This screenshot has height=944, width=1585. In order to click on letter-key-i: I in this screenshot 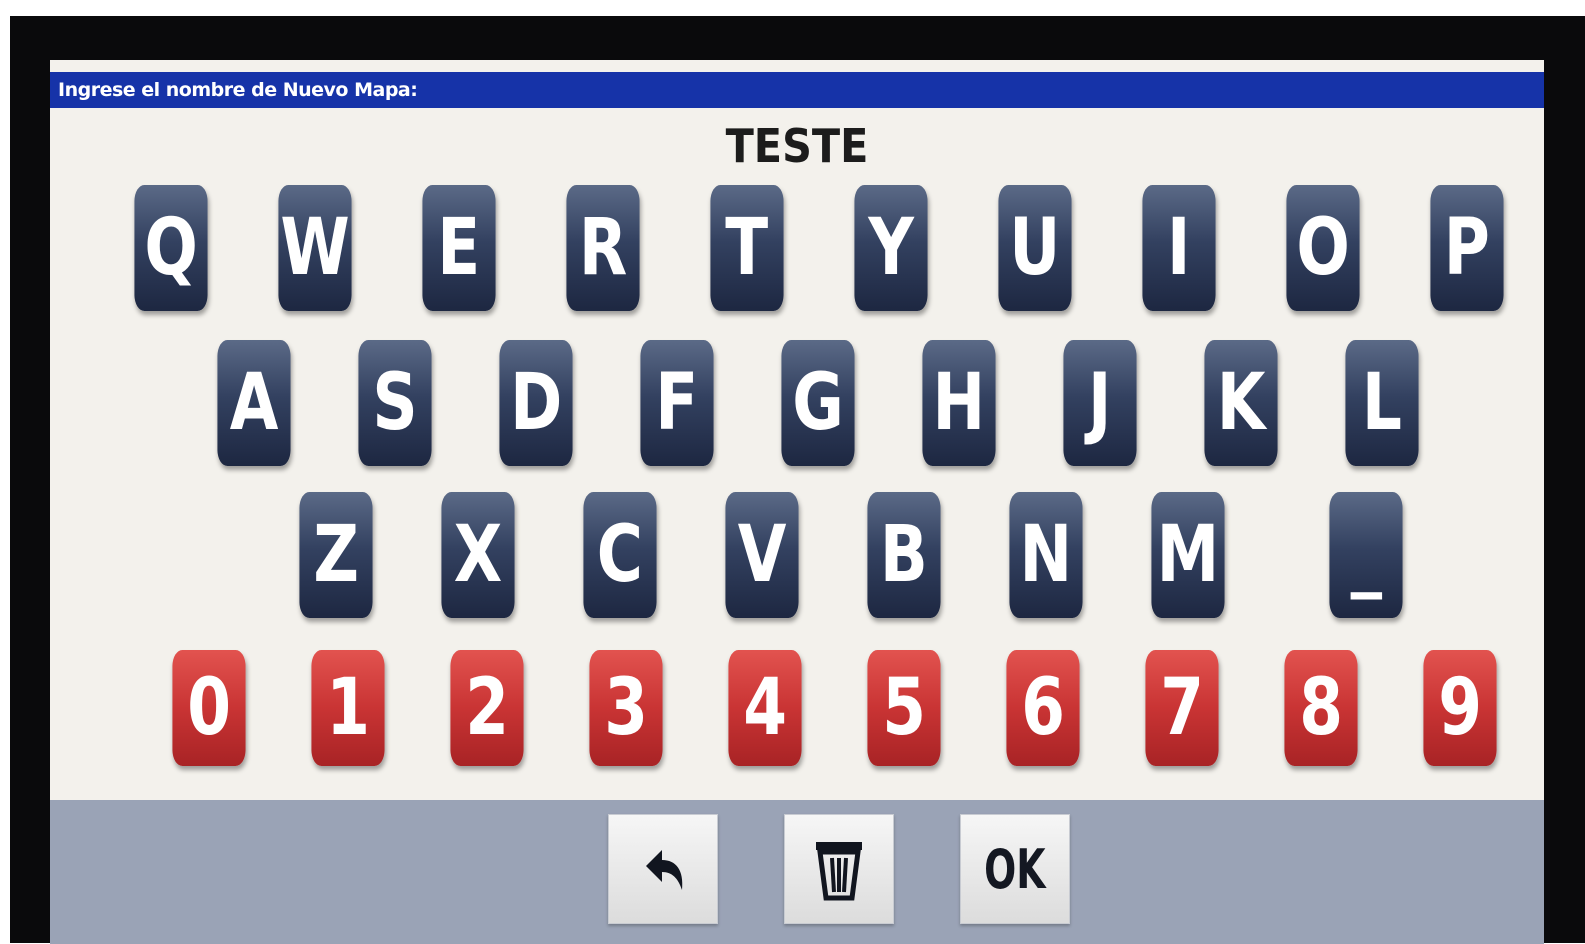, I will do `click(1179, 248)`.